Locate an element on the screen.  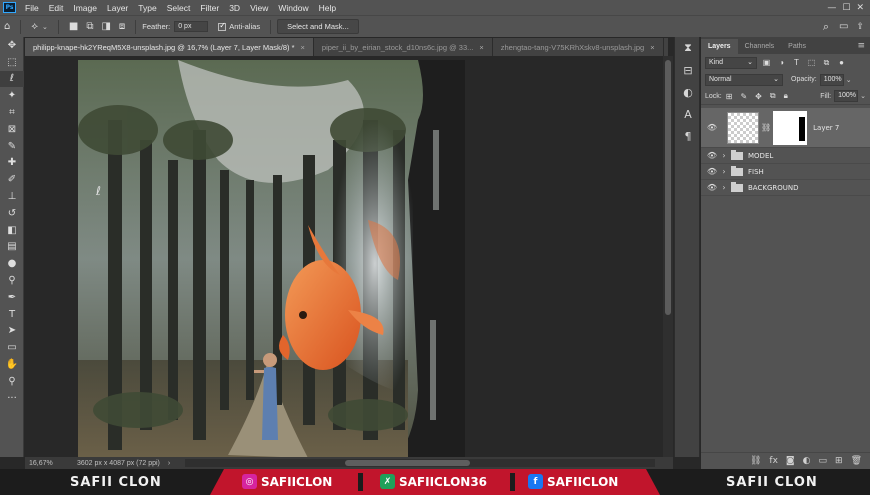
more-tools-icon: ··· is located at coordinates (12, 398).